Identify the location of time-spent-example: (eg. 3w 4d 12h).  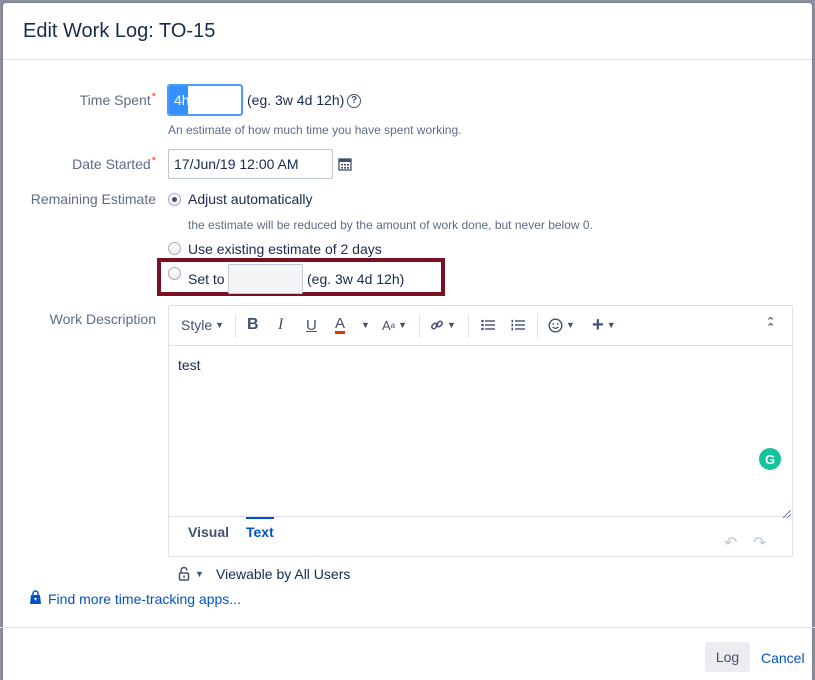
(295, 100).